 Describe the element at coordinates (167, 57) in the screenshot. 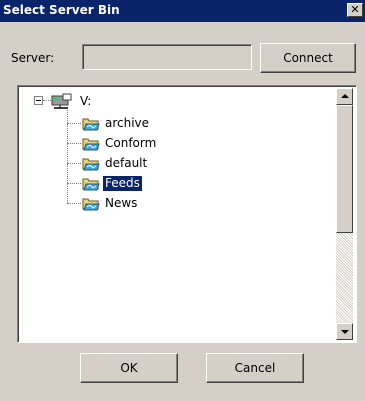

I see `server-input` at that location.